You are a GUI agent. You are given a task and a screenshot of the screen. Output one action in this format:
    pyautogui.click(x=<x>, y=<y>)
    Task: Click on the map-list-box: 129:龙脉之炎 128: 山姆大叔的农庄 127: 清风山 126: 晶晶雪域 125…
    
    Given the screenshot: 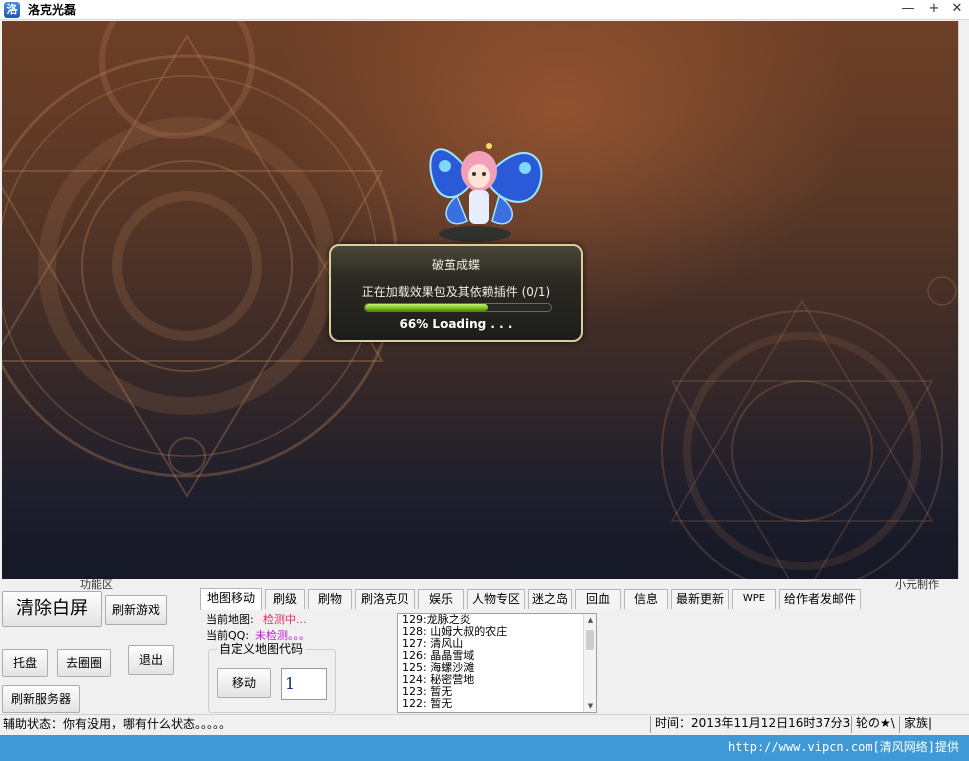 What is the action you would take?
    pyautogui.click(x=497, y=663)
    